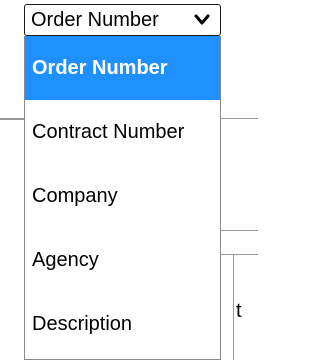 The width and height of the screenshot is (320, 360). What do you see at coordinates (122, 260) in the screenshot?
I see `option-agency: Agency` at bounding box center [122, 260].